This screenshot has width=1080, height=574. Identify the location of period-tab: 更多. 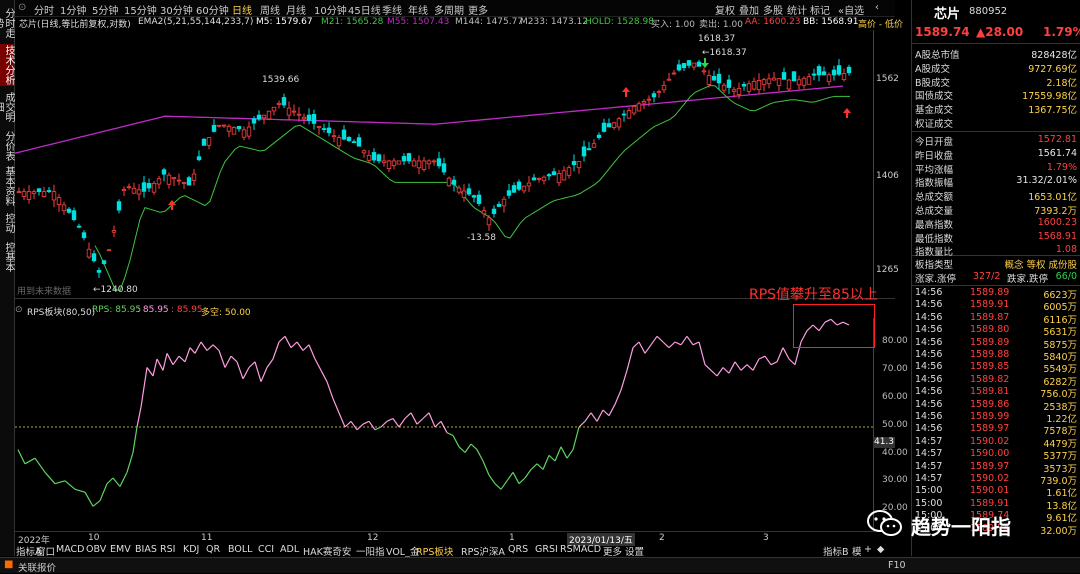
(478, 9).